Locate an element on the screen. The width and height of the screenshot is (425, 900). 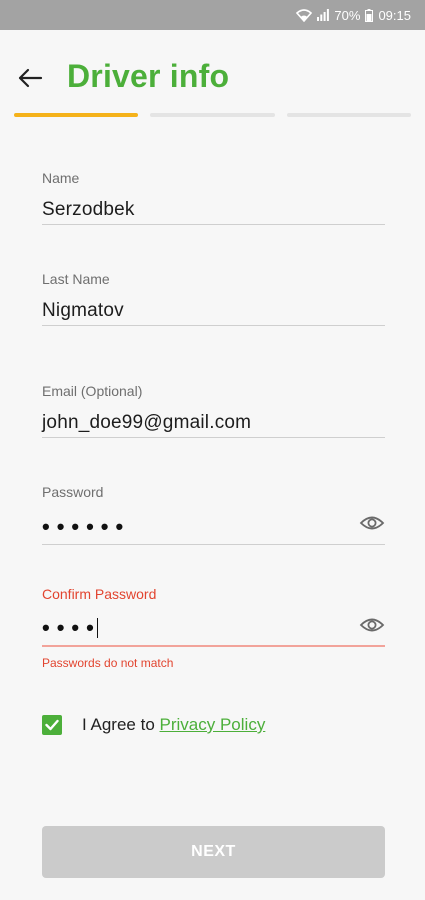
agree-text: I Agree to Privacy Policy is located at coordinates (173, 725).